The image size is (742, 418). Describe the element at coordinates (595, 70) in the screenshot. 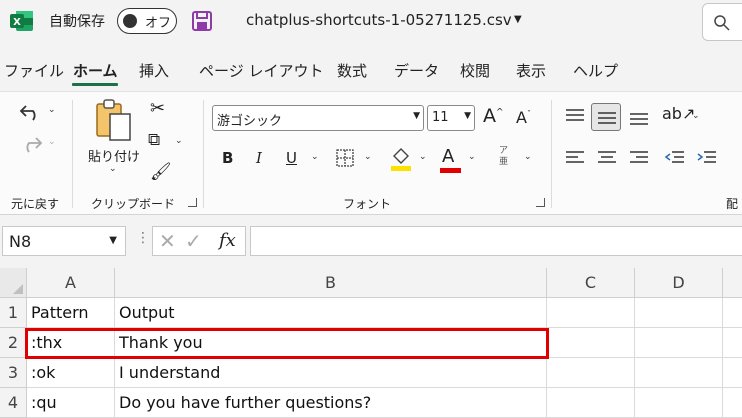

I see `tab-help: ヘルプ` at that location.